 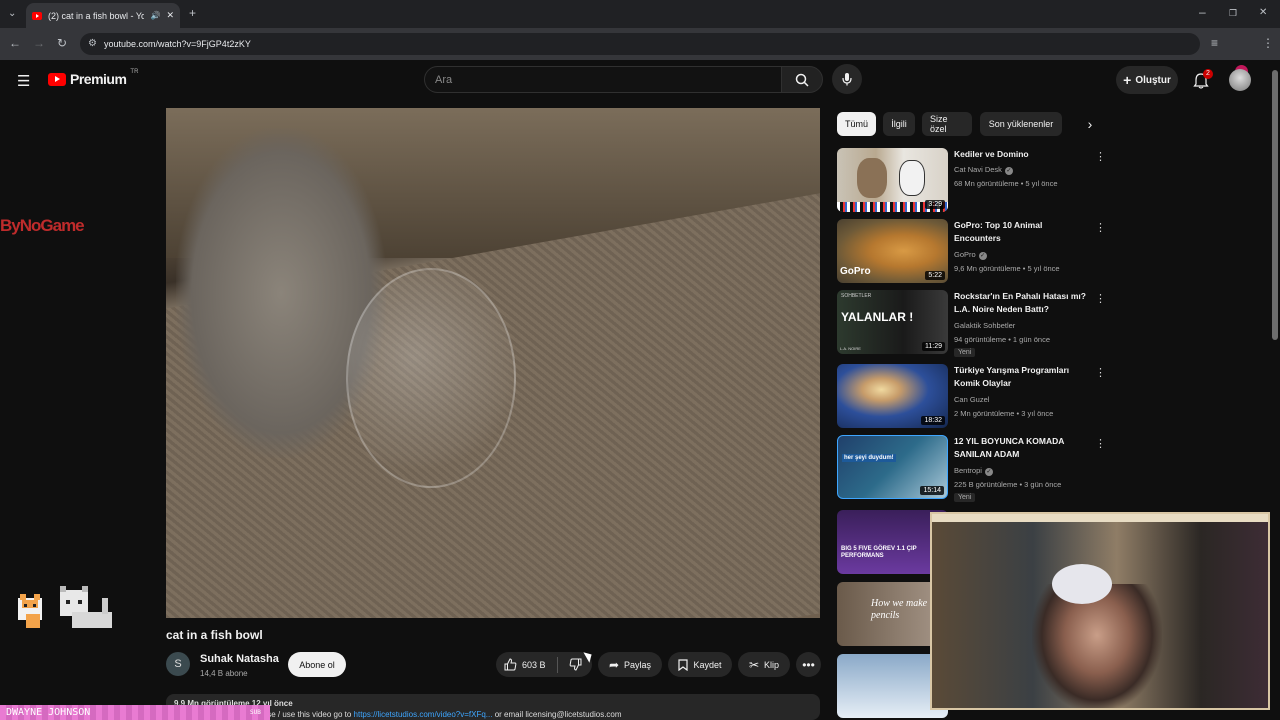 I want to click on recommendation-thumbnail: SOHBETLER YALANLAR ! L.A. NOIRE 11:29, so click(x=892, y=322).